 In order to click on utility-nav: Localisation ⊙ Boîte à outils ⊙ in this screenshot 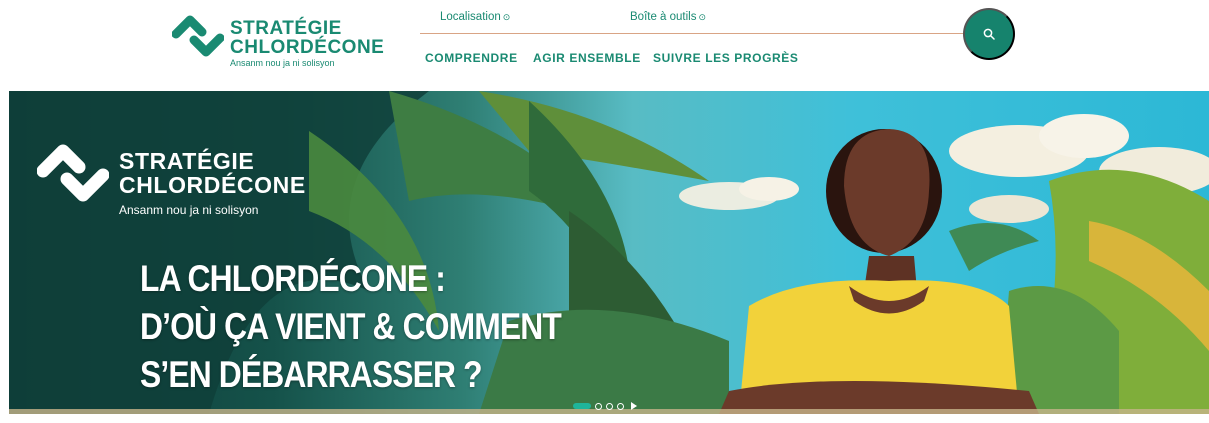, I will do `click(704, 17)`.